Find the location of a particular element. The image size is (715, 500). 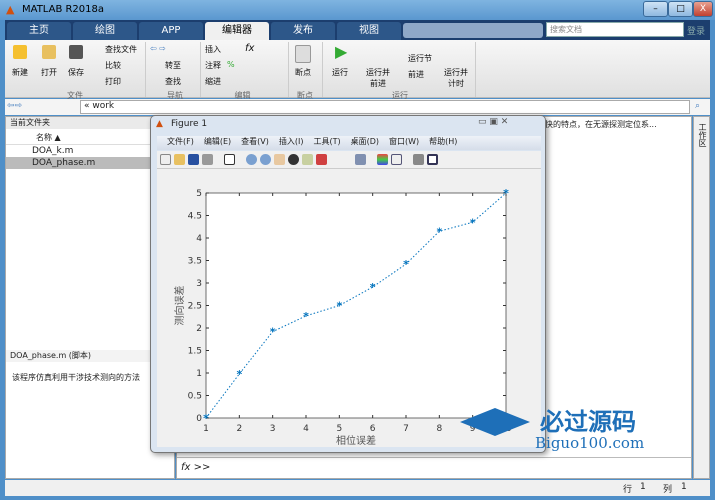

menu-view: 查看(V) is located at coordinates (255, 141).